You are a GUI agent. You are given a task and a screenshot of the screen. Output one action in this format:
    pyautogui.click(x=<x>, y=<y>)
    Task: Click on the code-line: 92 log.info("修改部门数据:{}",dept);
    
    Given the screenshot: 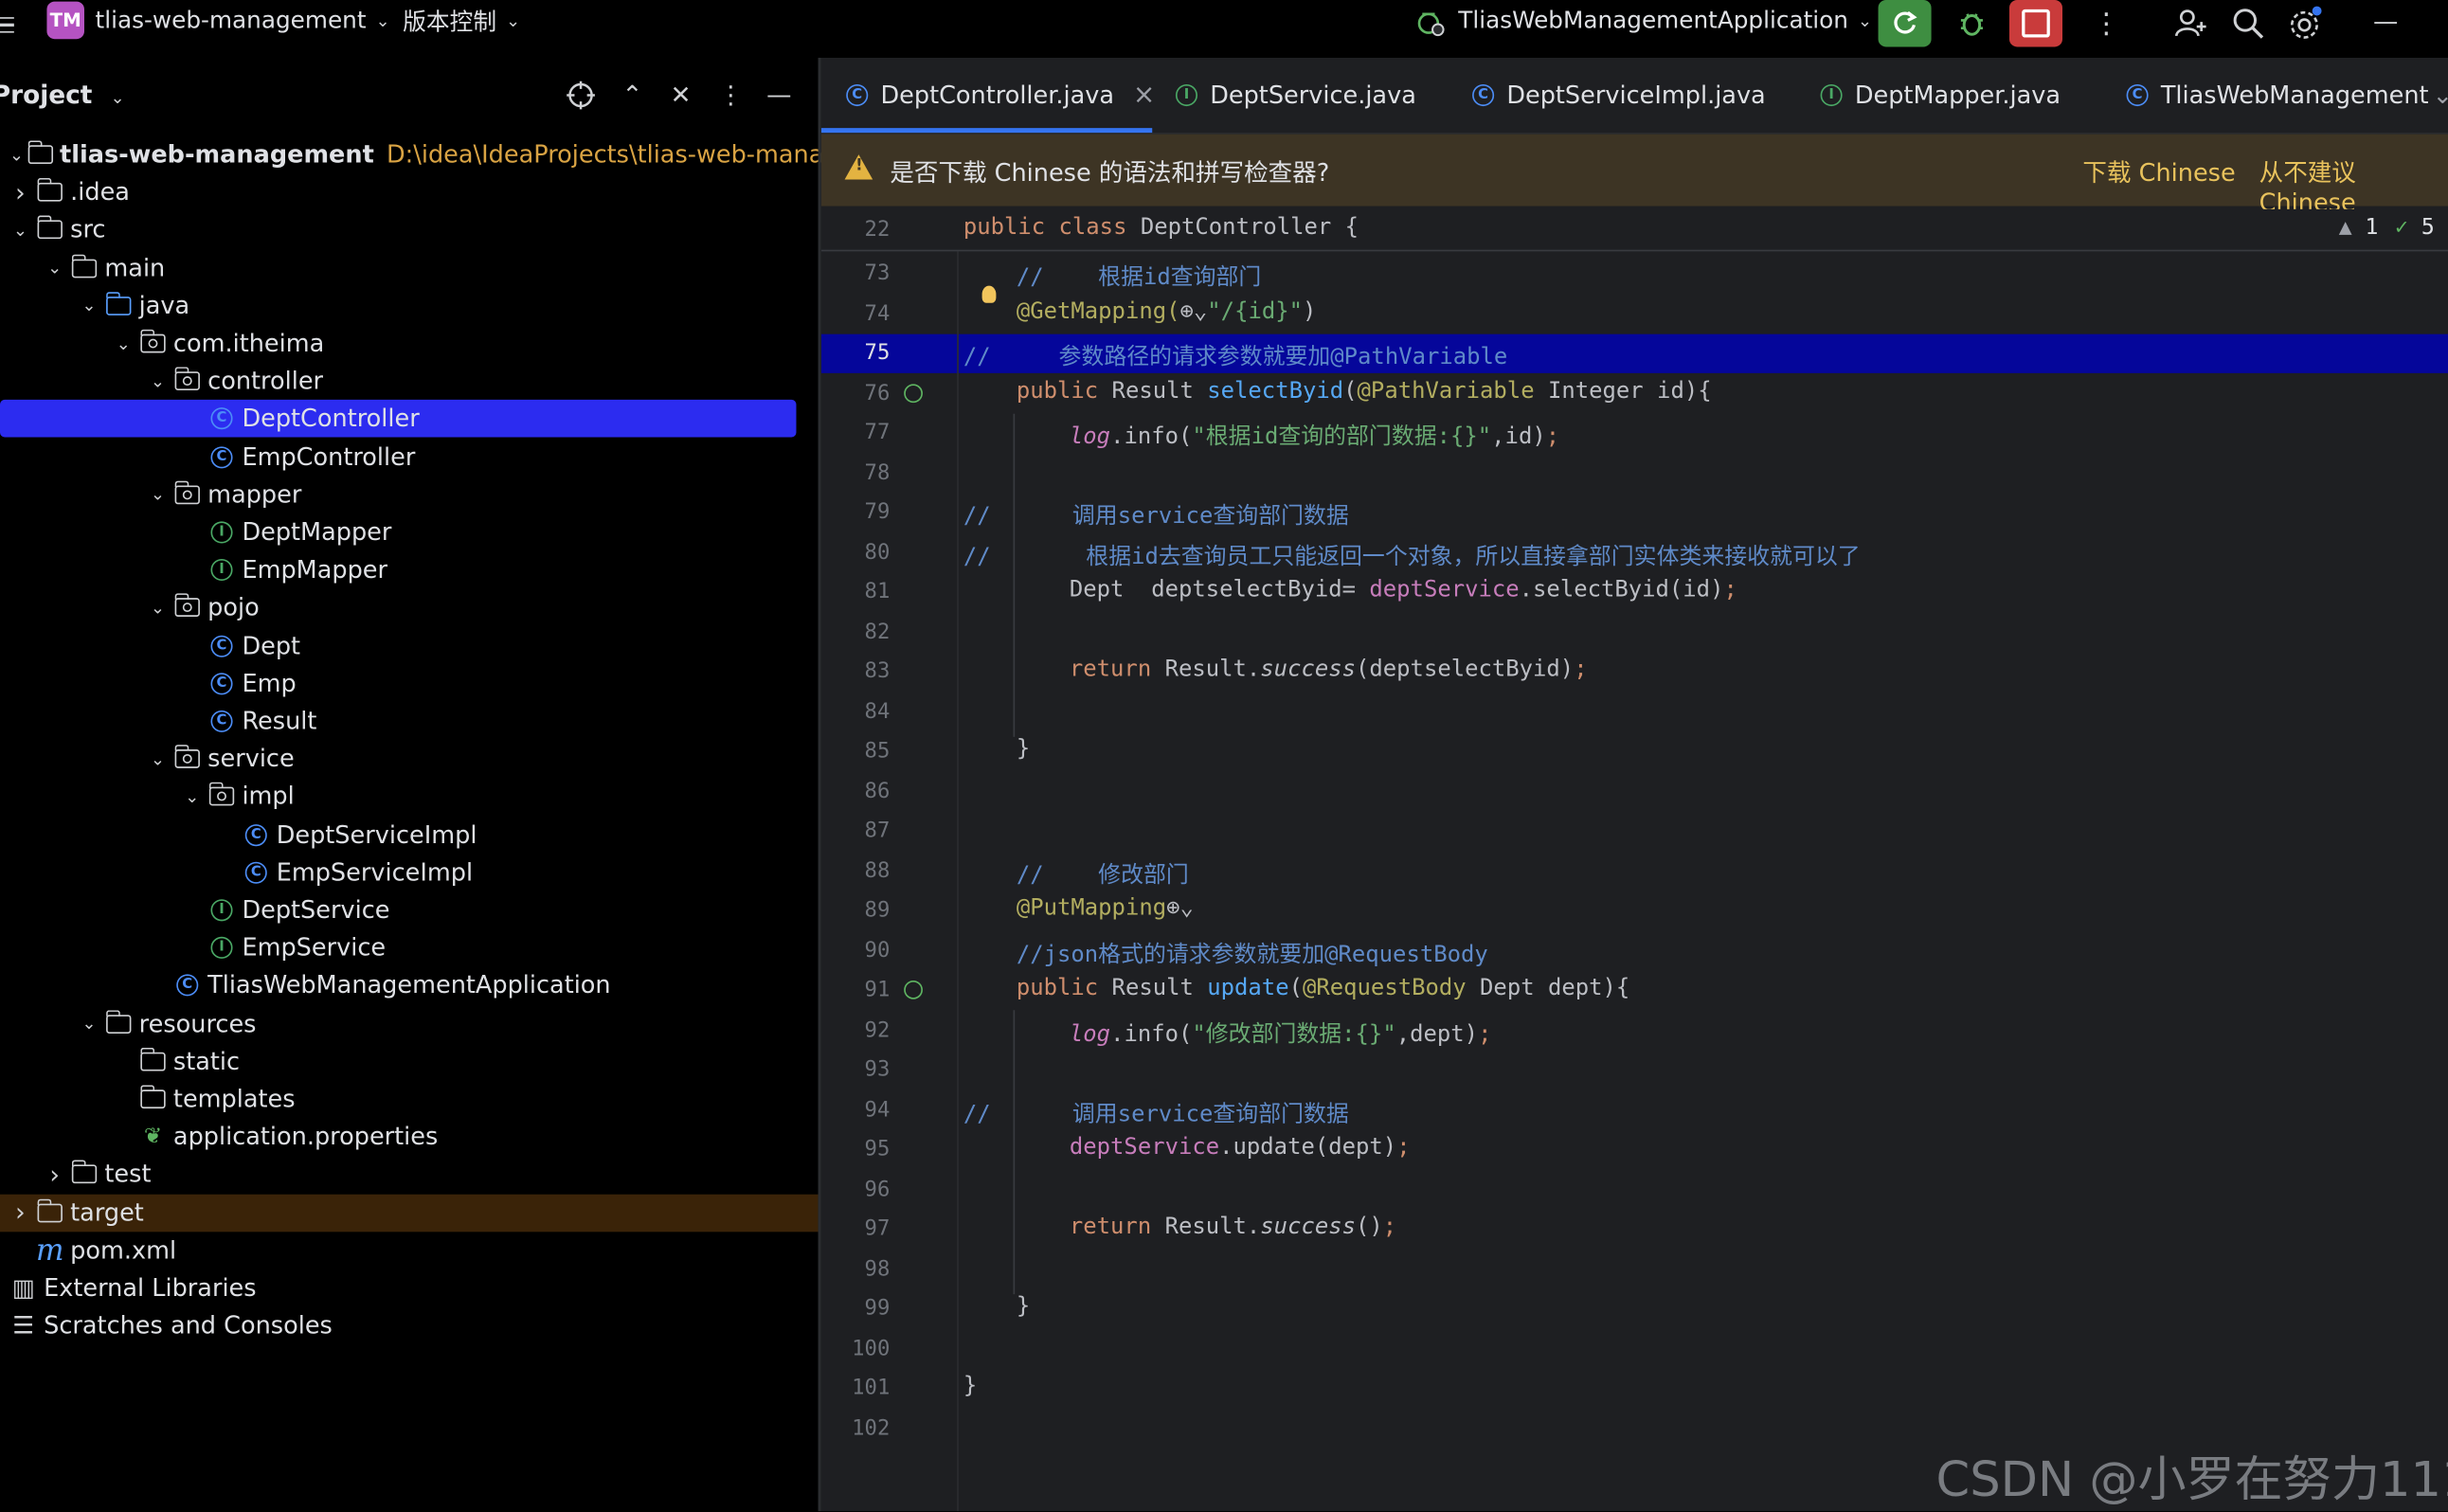 What is the action you would take?
    pyautogui.click(x=1634, y=1030)
    